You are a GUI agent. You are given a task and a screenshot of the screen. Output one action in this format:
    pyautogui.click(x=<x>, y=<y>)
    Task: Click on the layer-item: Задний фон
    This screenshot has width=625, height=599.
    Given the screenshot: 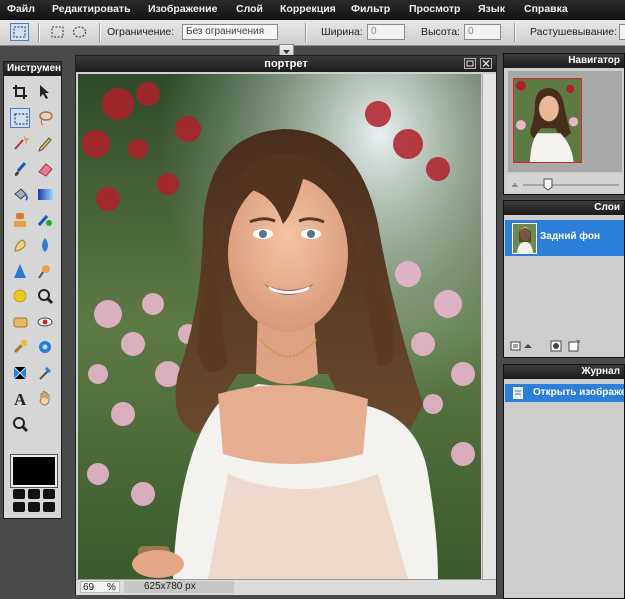 What is the action you would take?
    pyautogui.click(x=564, y=238)
    